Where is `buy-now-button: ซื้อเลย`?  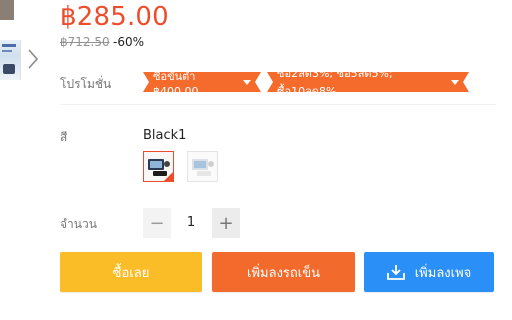
buy-now-button: ซื้อเลย is located at coordinates (131, 272).